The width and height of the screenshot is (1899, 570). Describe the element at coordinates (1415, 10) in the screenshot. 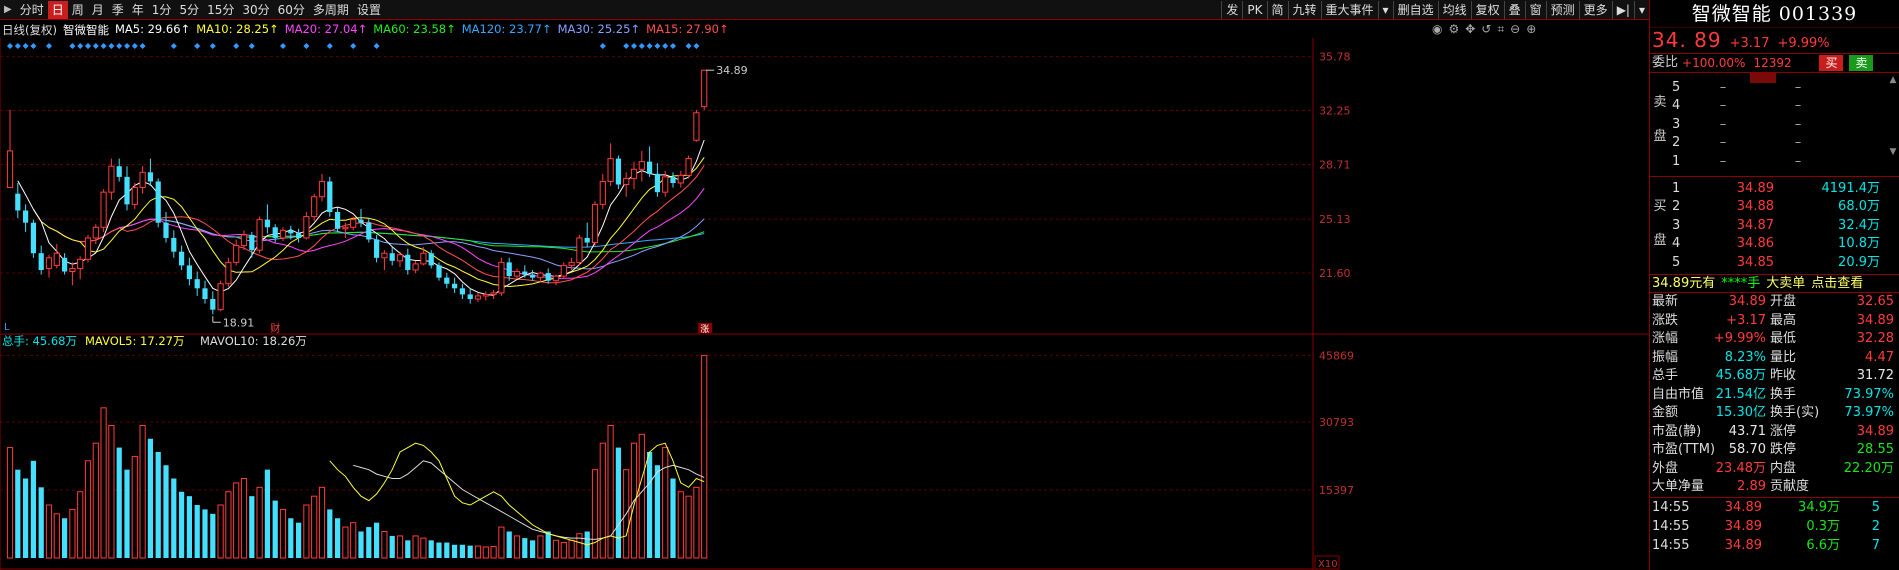

I see `toolbar-button: 删自选` at that location.